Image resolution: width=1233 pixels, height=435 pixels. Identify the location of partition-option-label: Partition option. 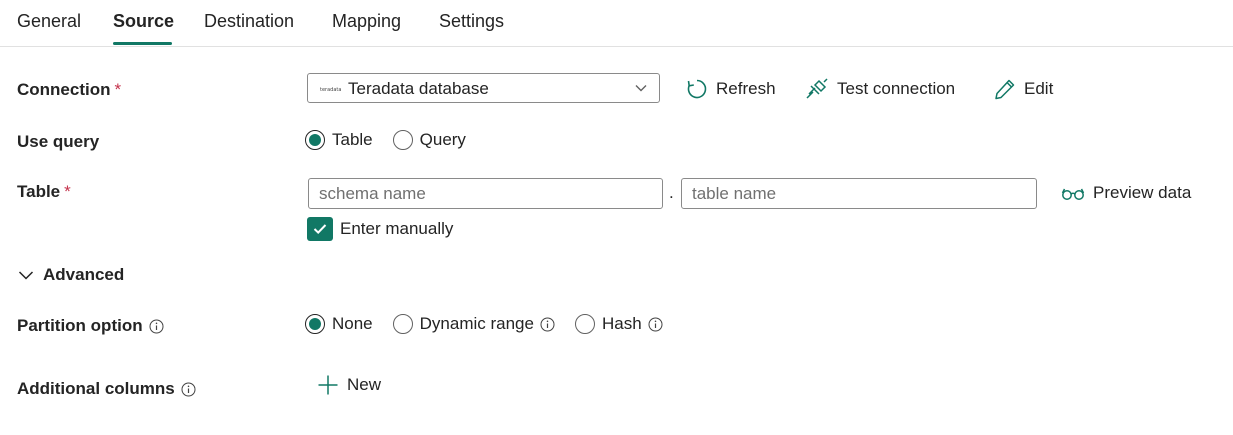
(90, 326).